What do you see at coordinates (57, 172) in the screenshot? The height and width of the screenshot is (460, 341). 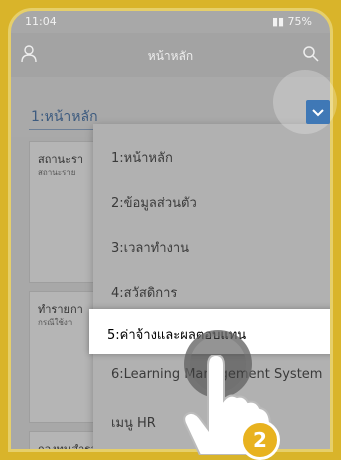 I see `card-subtitle: สถานะราย` at bounding box center [57, 172].